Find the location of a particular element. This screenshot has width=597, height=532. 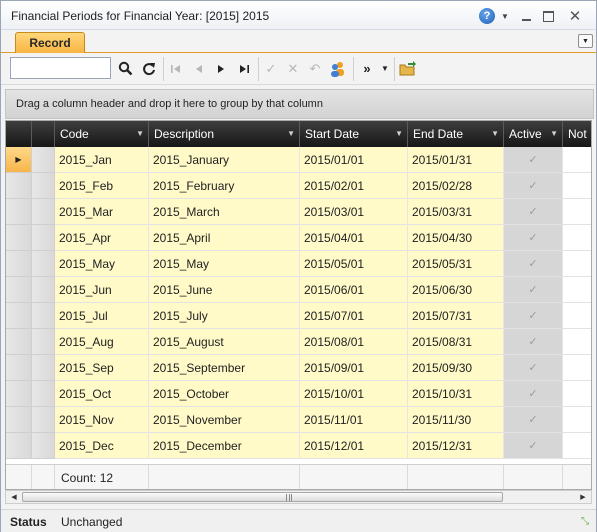

cell-end-date: 2015/11/30 is located at coordinates (456, 420).